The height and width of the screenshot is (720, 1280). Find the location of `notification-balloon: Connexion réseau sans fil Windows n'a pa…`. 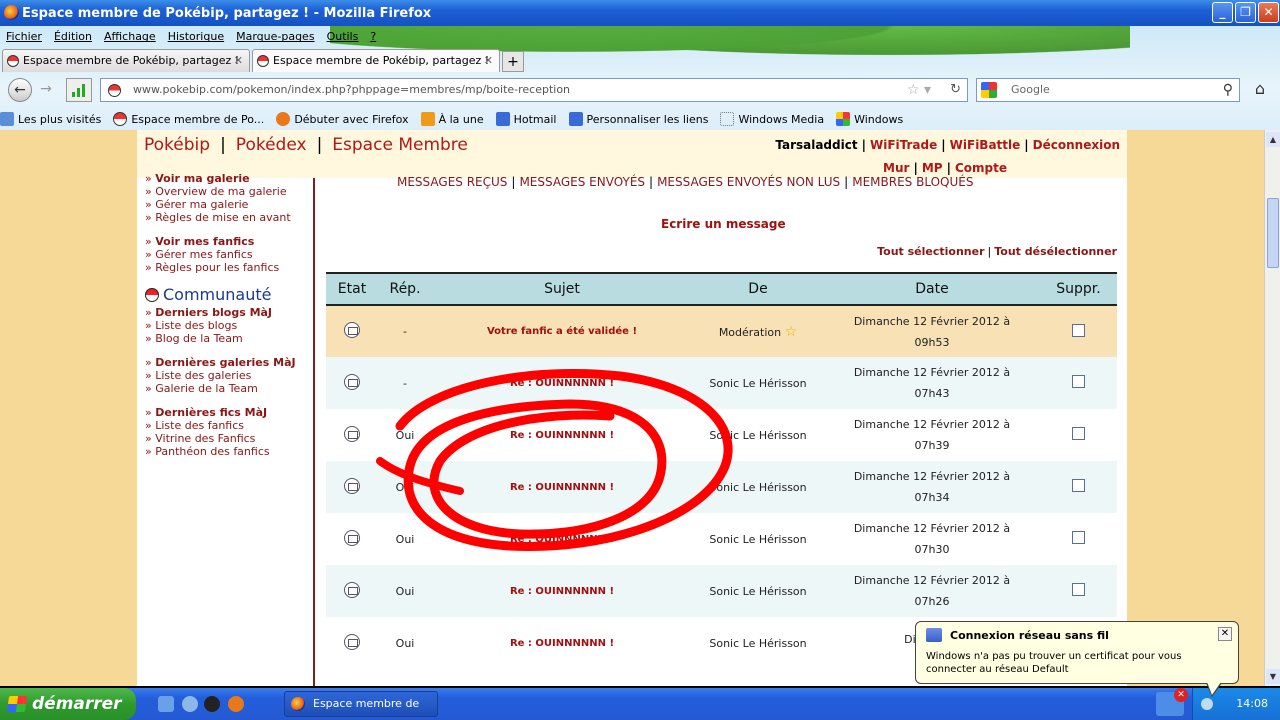

notification-balloon: Connexion réseau sans fil Windows n'a pa… is located at coordinates (1077, 659).